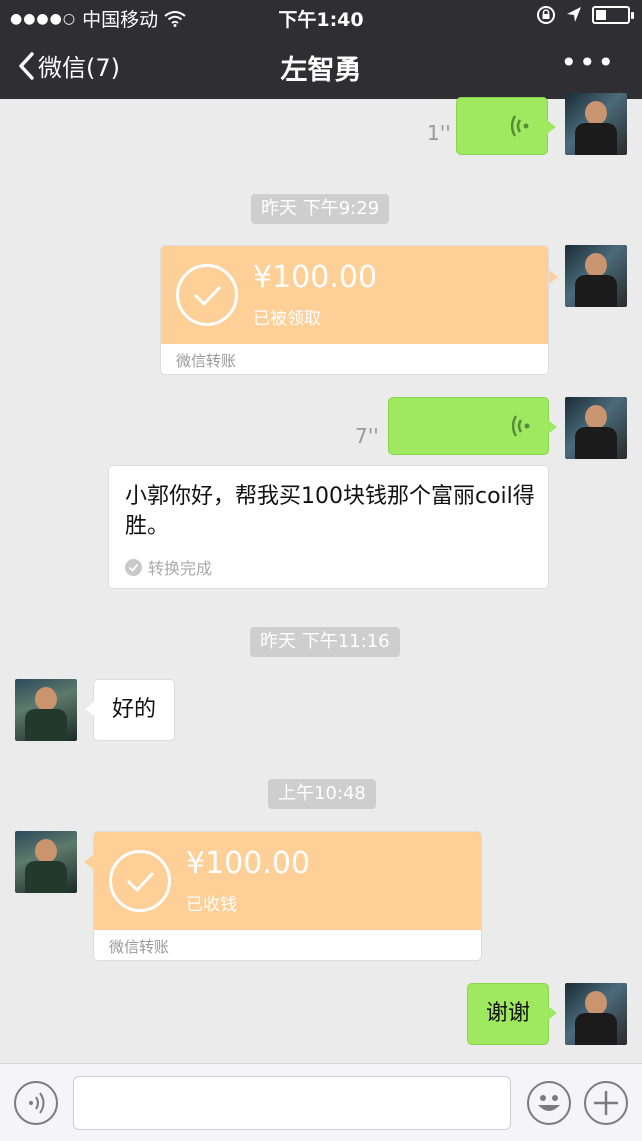 Image resolution: width=642 pixels, height=1141 pixels. I want to click on nav-bar: 微信(7) 左智勇 •••, so click(321, 66).